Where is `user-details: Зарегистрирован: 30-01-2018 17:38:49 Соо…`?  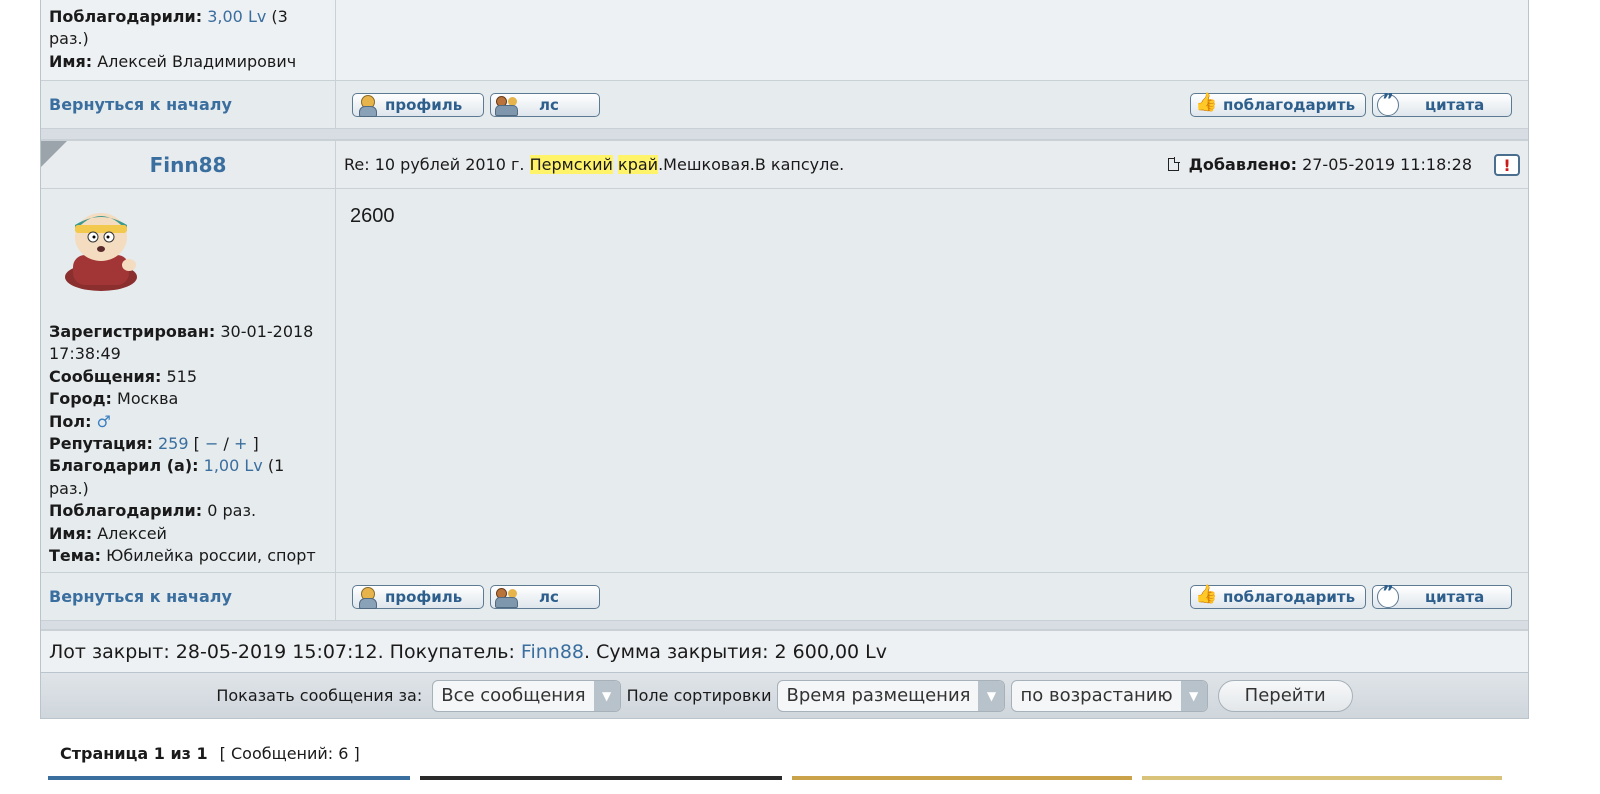 user-details: Зарегистрирован: 30-01-2018 17:38:49 Соо… is located at coordinates (188, 432).